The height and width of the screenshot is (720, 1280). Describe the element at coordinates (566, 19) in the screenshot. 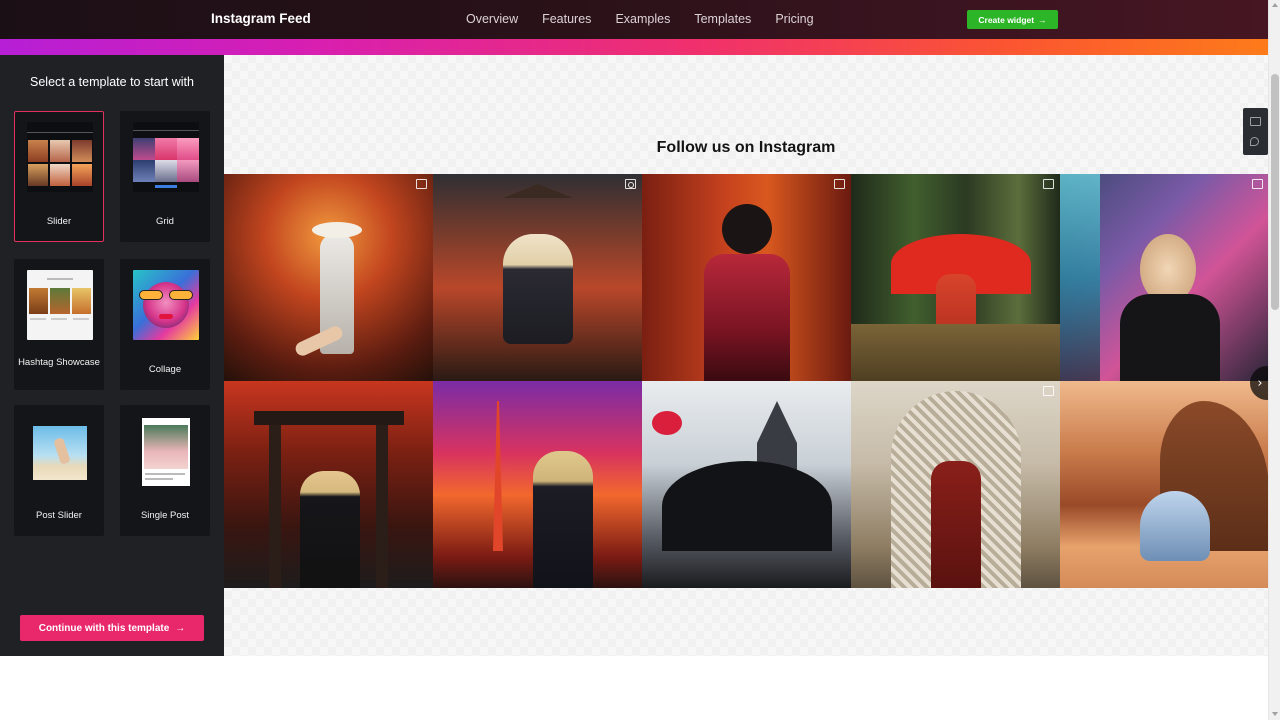

I see `nav-features: Features` at that location.